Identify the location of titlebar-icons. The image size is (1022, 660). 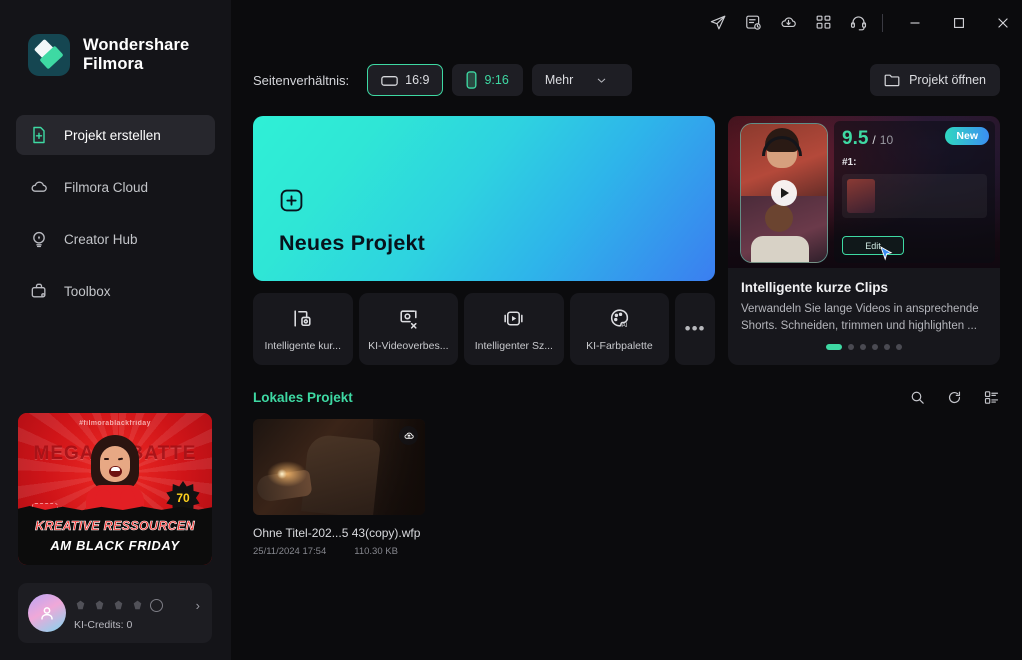
(788, 22).